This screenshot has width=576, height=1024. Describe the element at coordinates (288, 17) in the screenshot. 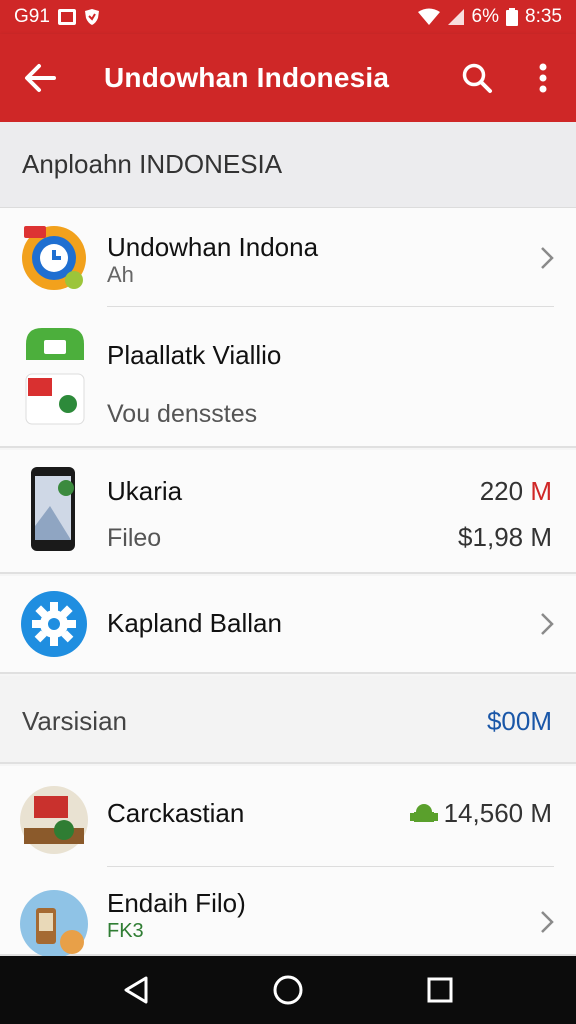

I see `status-bar: G91 6% 8:35` at that location.